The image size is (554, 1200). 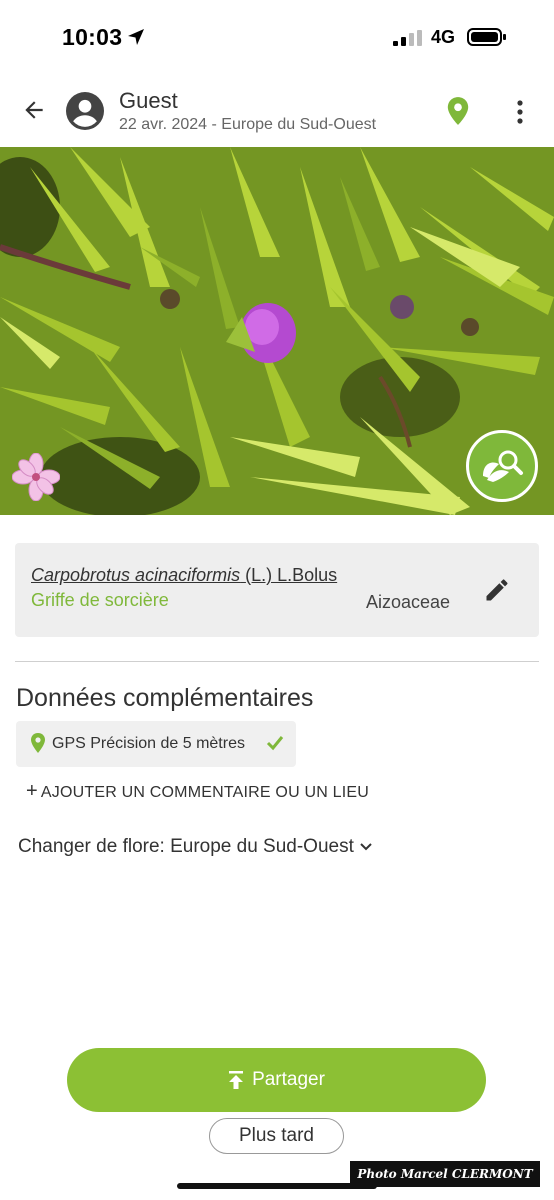 What do you see at coordinates (236, 1080) in the screenshot?
I see `upload-icon` at bounding box center [236, 1080].